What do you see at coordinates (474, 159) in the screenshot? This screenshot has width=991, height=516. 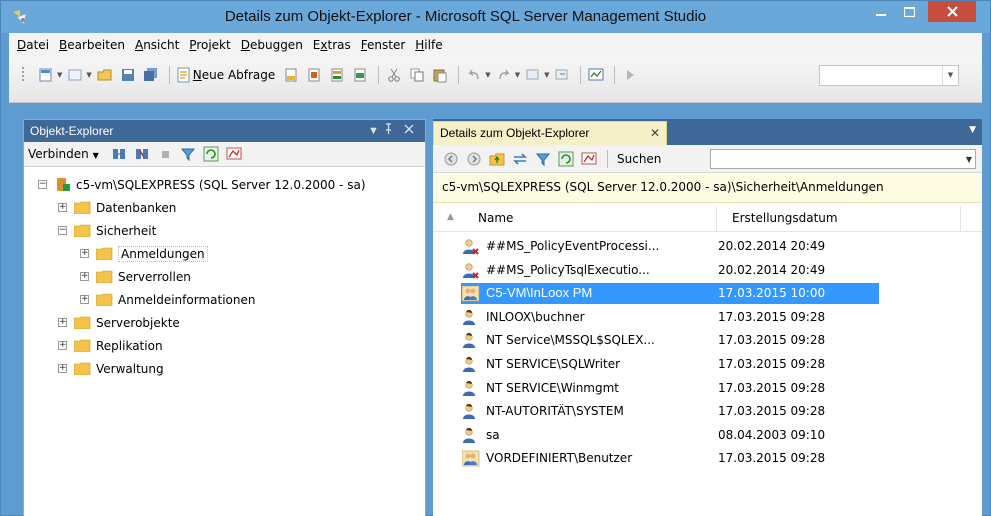 I see `forward-icon` at bounding box center [474, 159].